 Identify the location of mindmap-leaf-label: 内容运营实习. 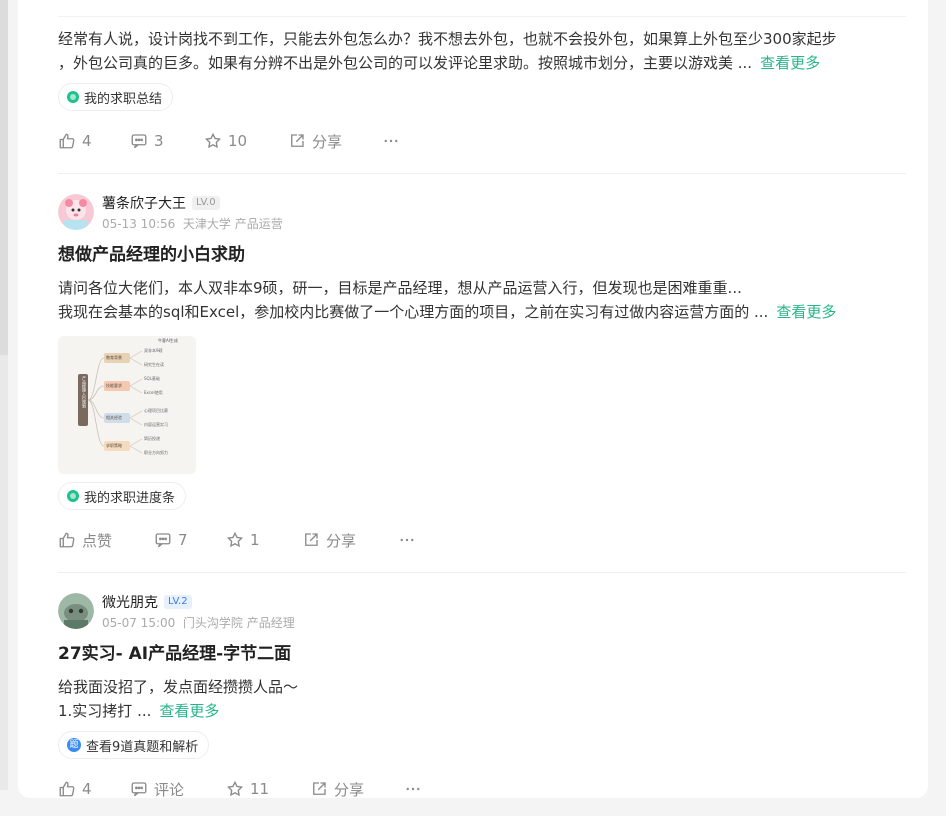
(156, 424).